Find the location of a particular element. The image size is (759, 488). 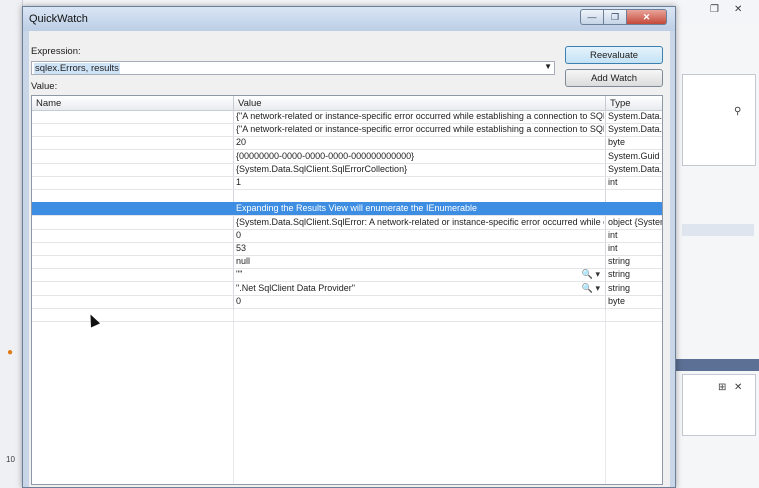

ide-close-pane-icon: ✕ is located at coordinates (738, 387).